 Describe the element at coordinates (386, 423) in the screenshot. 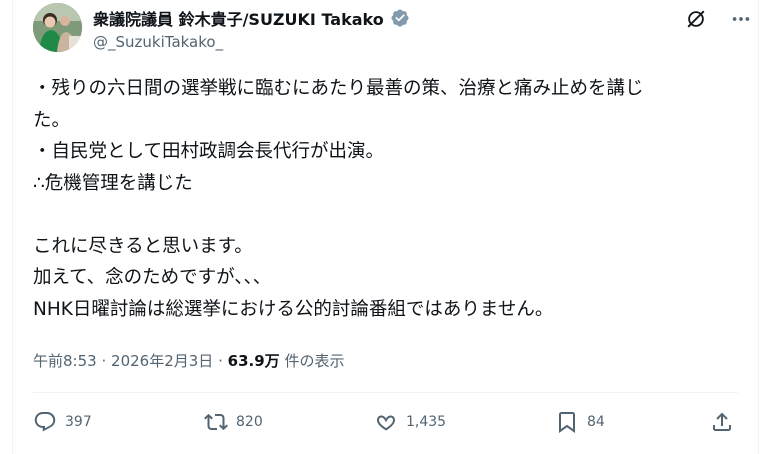

I see `heart-icon` at that location.